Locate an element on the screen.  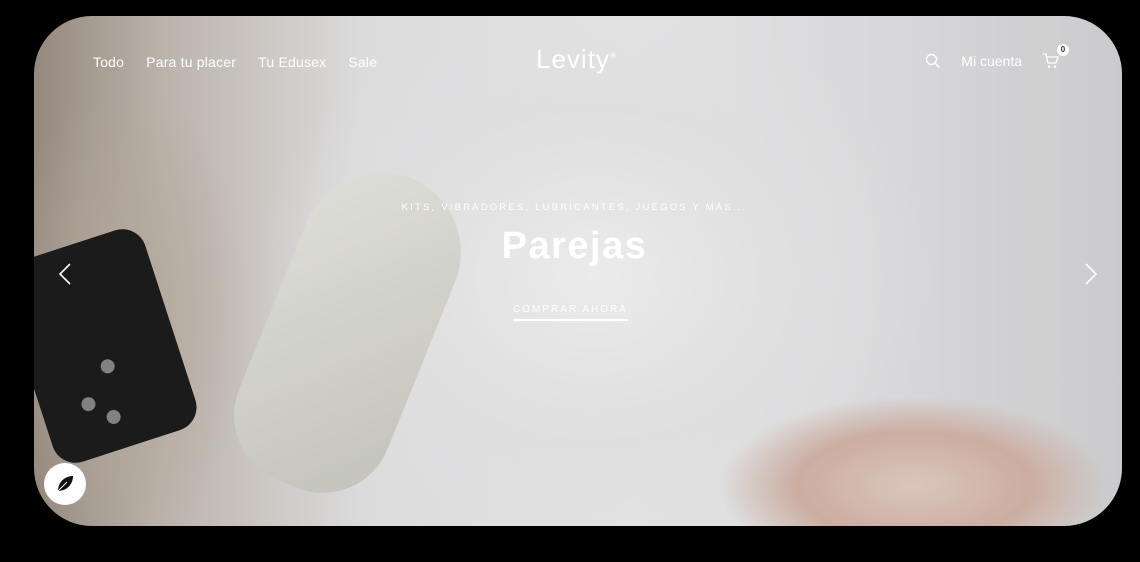
trademark-mark: ® is located at coordinates (613, 56).